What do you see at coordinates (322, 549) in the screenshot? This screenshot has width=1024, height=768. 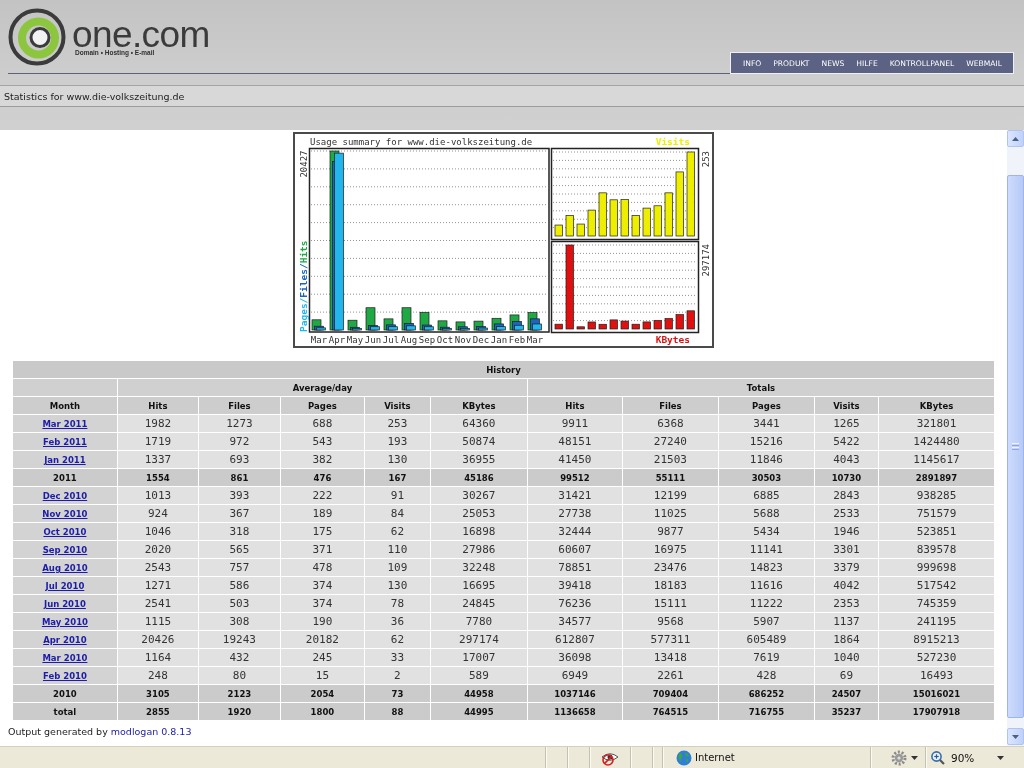 I see `table-cell: 371` at bounding box center [322, 549].